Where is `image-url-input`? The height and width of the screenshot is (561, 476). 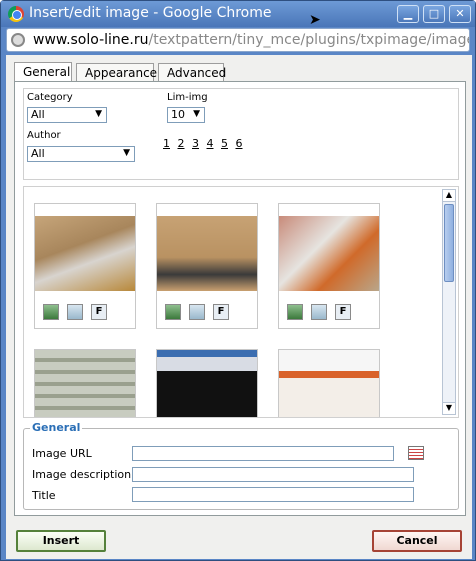
image-url-input is located at coordinates (263, 453).